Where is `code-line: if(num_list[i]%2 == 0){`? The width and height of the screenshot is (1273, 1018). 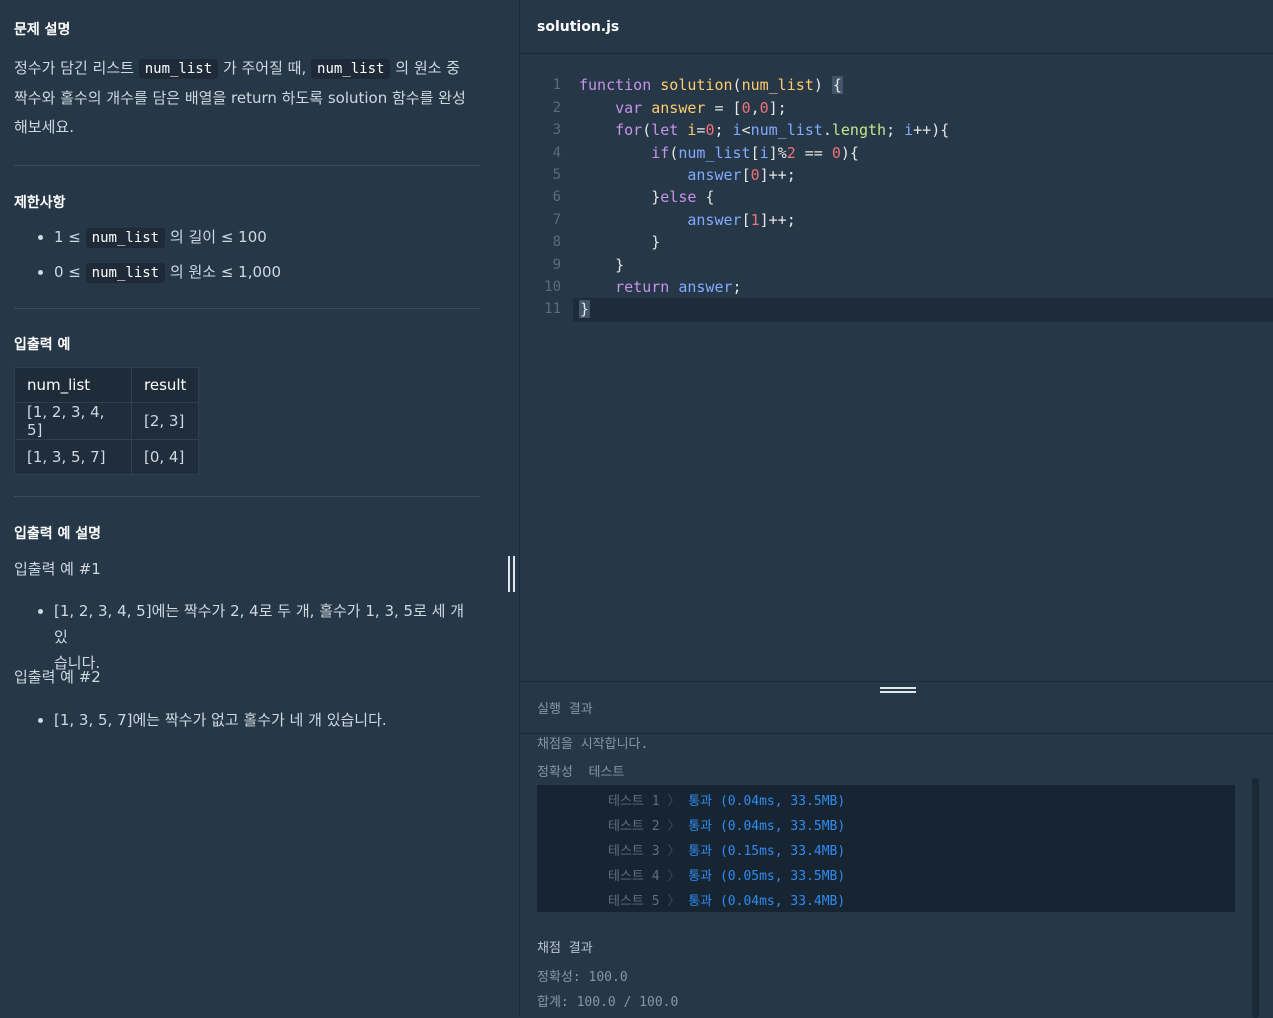 code-line: if(num_list[i]%2 == 0){ is located at coordinates (755, 153).